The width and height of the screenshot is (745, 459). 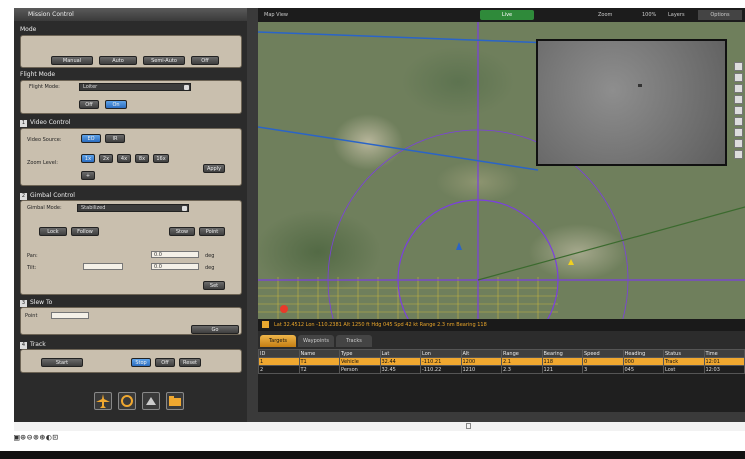 I want to click on table-cell: T2, so click(x=319, y=369).